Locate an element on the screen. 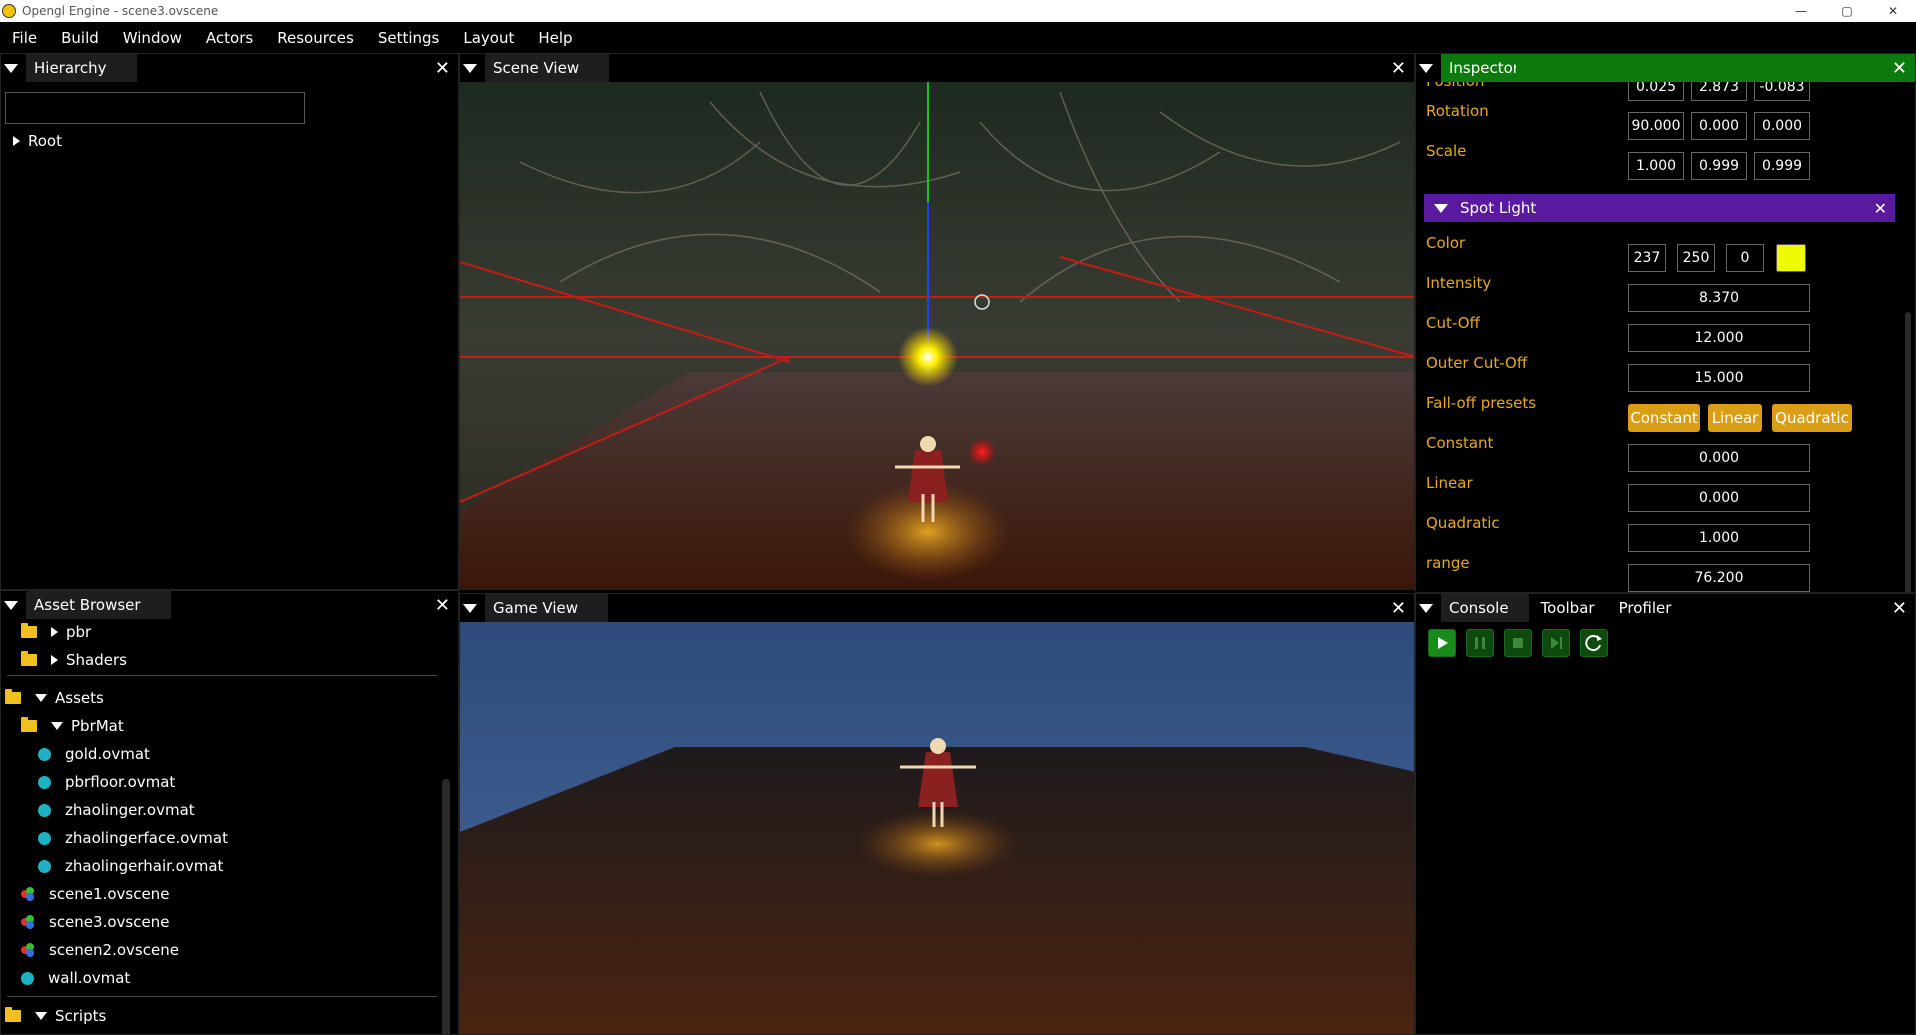 This screenshot has height=1035, width=1916. rotation-label: Rotation is located at coordinates (1457, 111).